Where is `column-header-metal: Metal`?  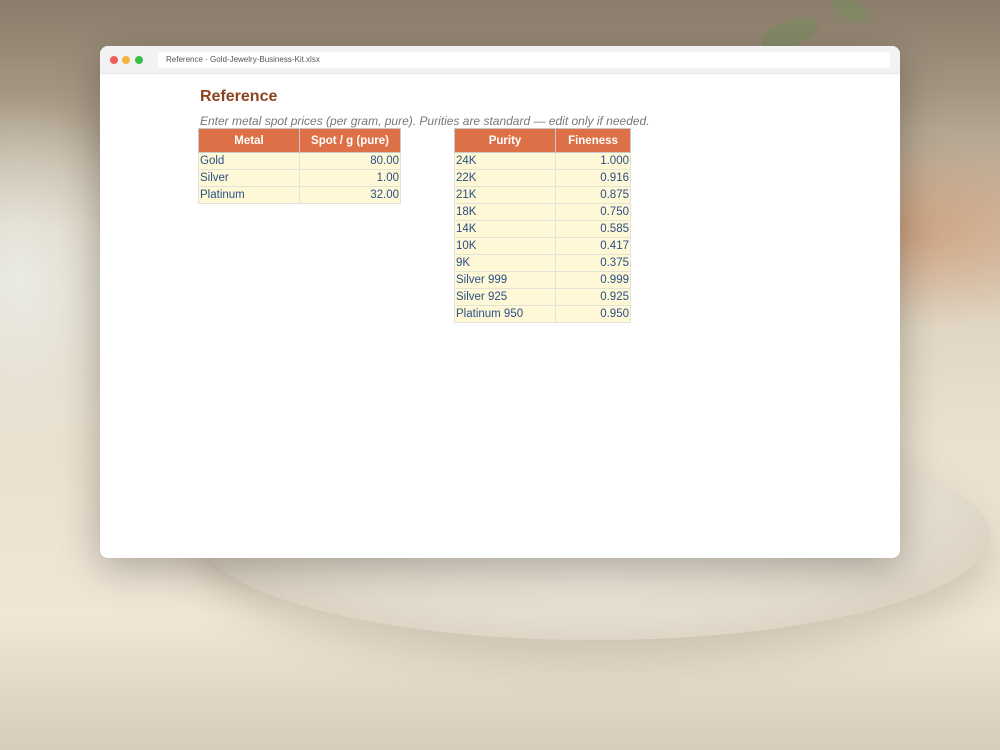 column-header-metal: Metal is located at coordinates (249, 140).